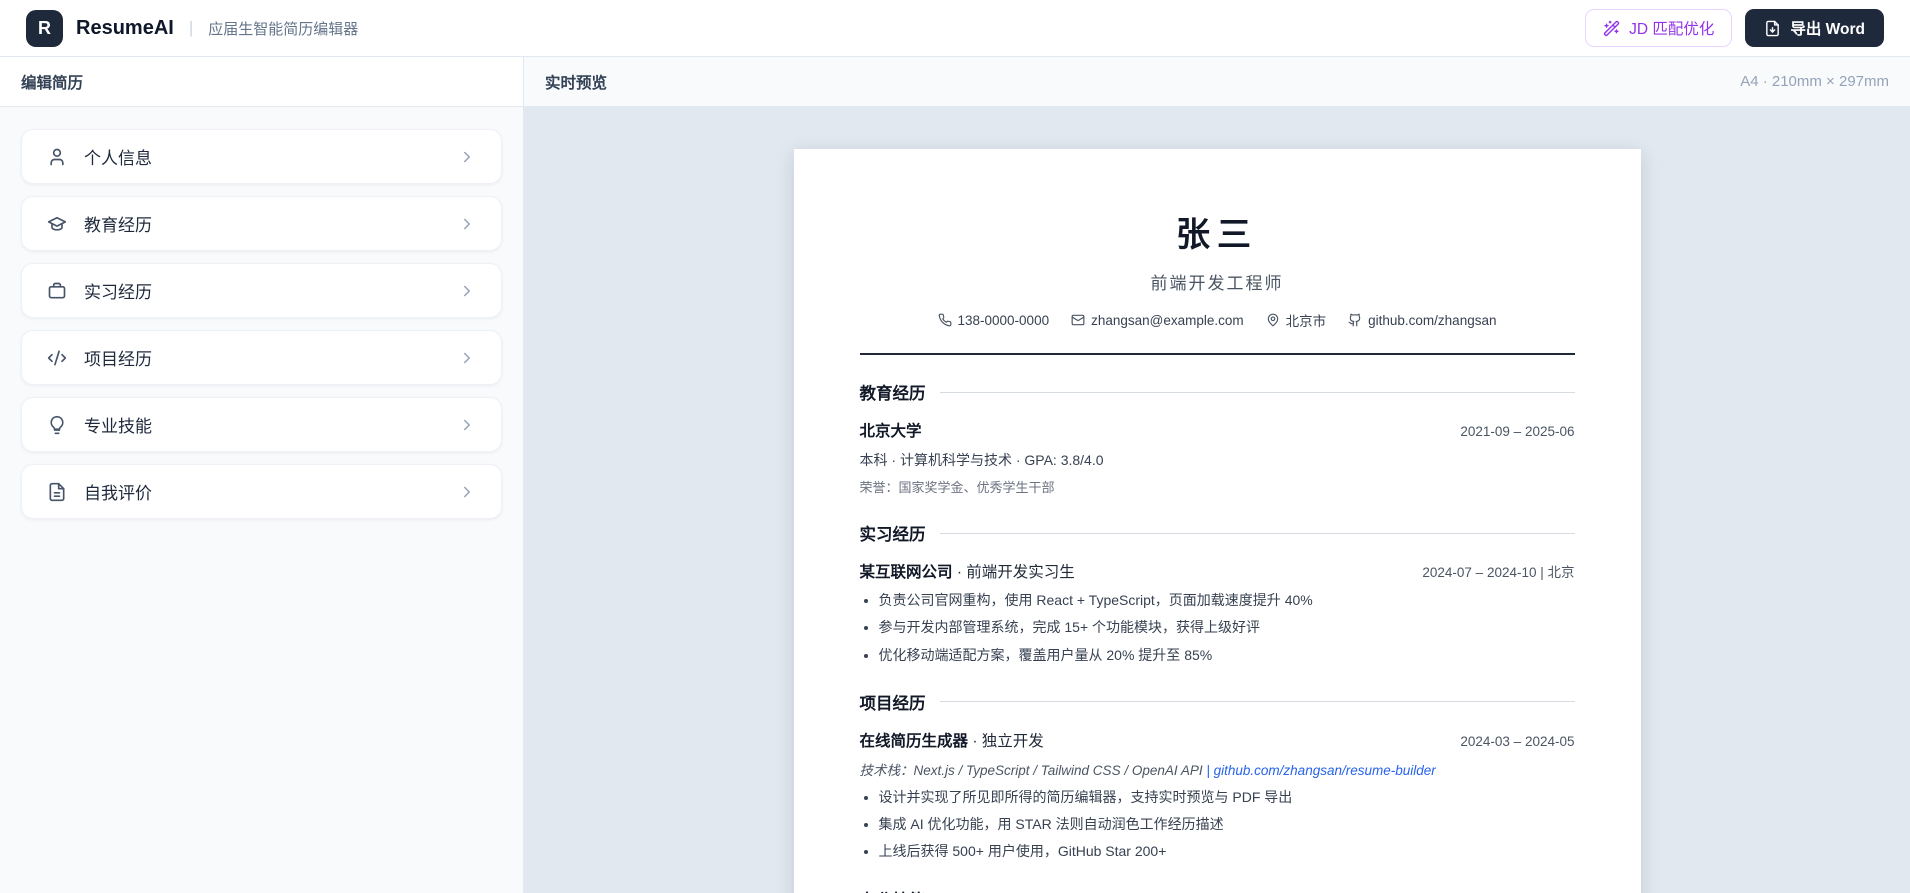 This screenshot has width=1910, height=893. What do you see at coordinates (1772, 28) in the screenshot?
I see `file-down-icon` at bounding box center [1772, 28].